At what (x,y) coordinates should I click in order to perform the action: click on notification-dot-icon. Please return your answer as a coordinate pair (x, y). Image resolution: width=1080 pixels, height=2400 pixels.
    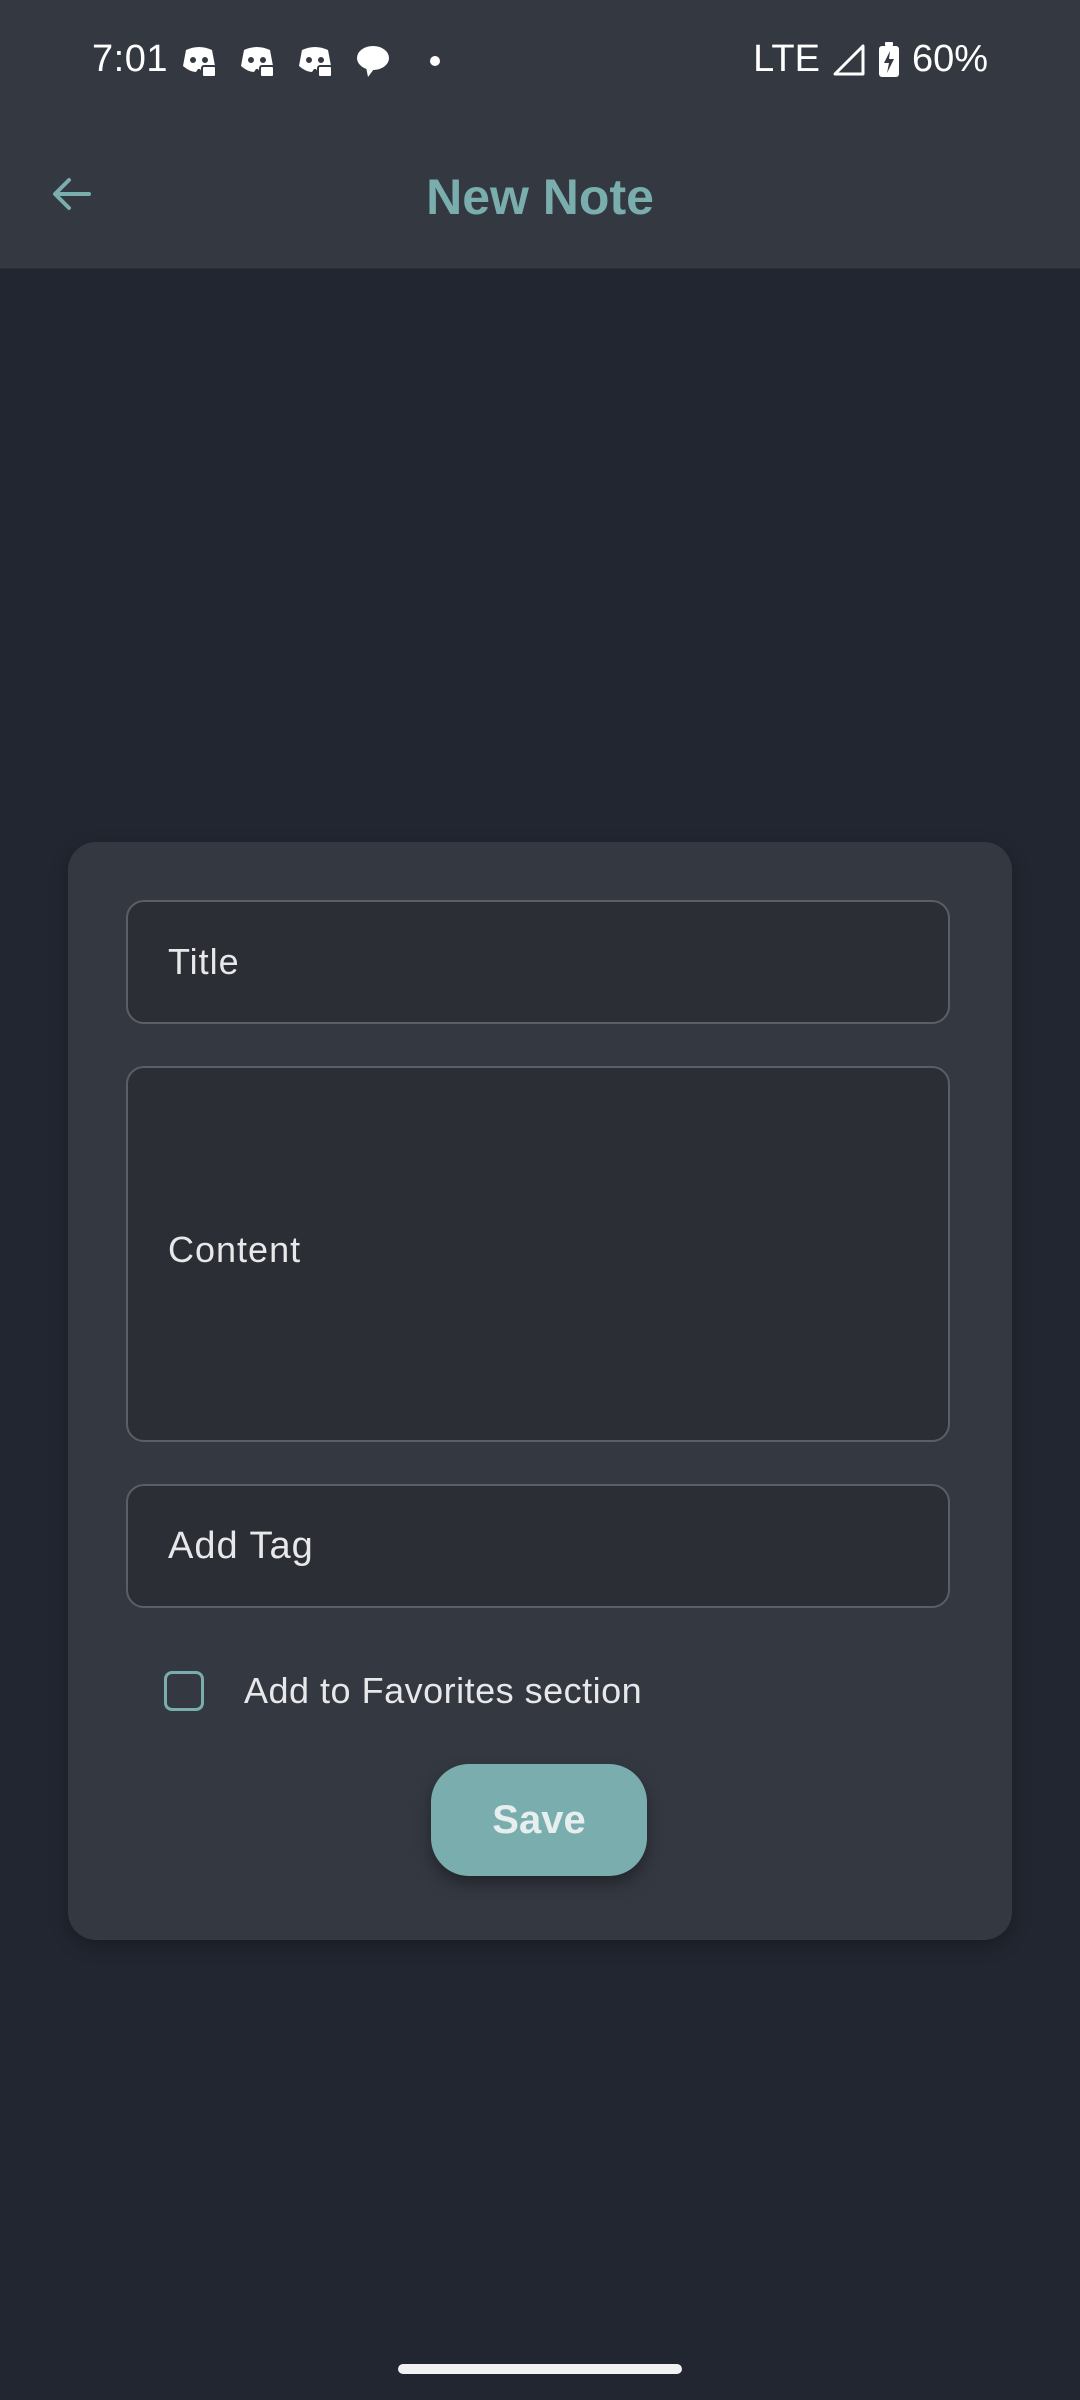
    Looking at the image, I should click on (435, 61).